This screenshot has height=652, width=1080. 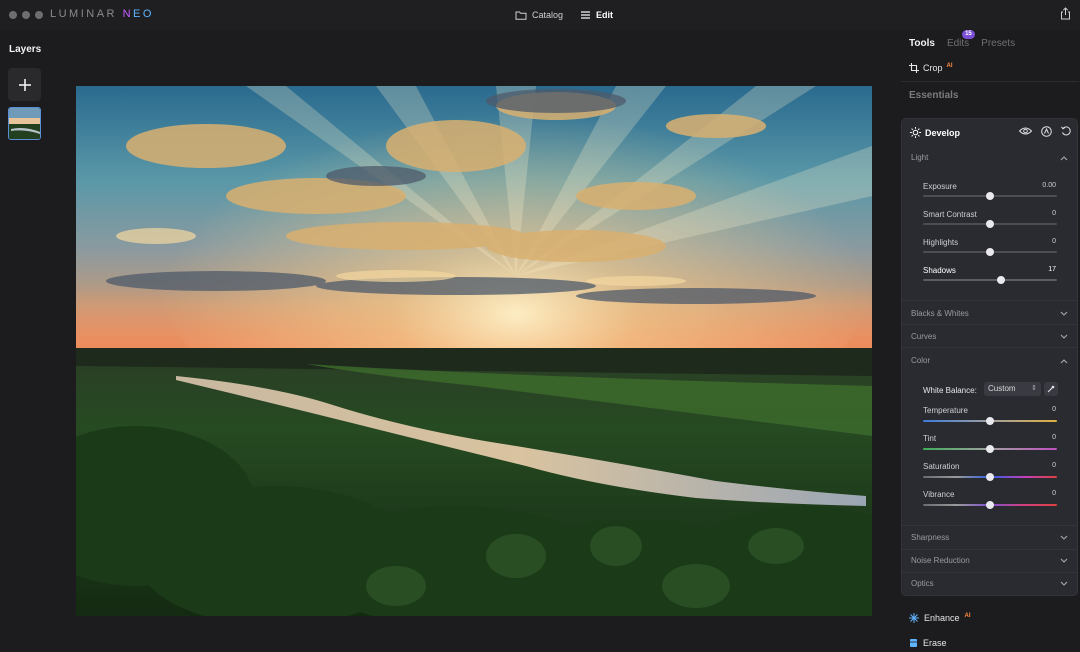 I want to click on tab-edits: Edits 15, so click(x=960, y=39).